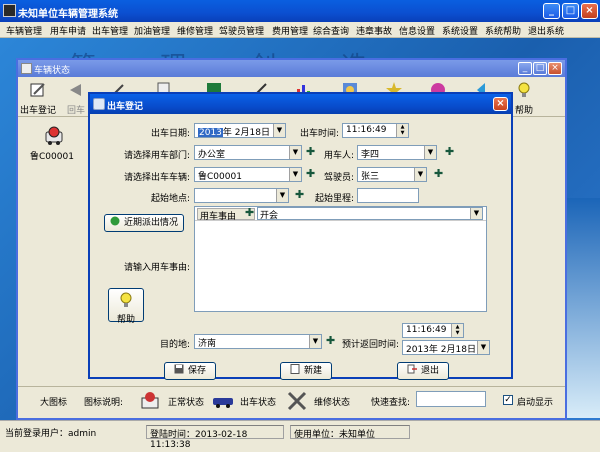 The image size is (600, 452). What do you see at coordinates (75, 90) in the screenshot?
I see `return-icon` at bounding box center [75, 90].